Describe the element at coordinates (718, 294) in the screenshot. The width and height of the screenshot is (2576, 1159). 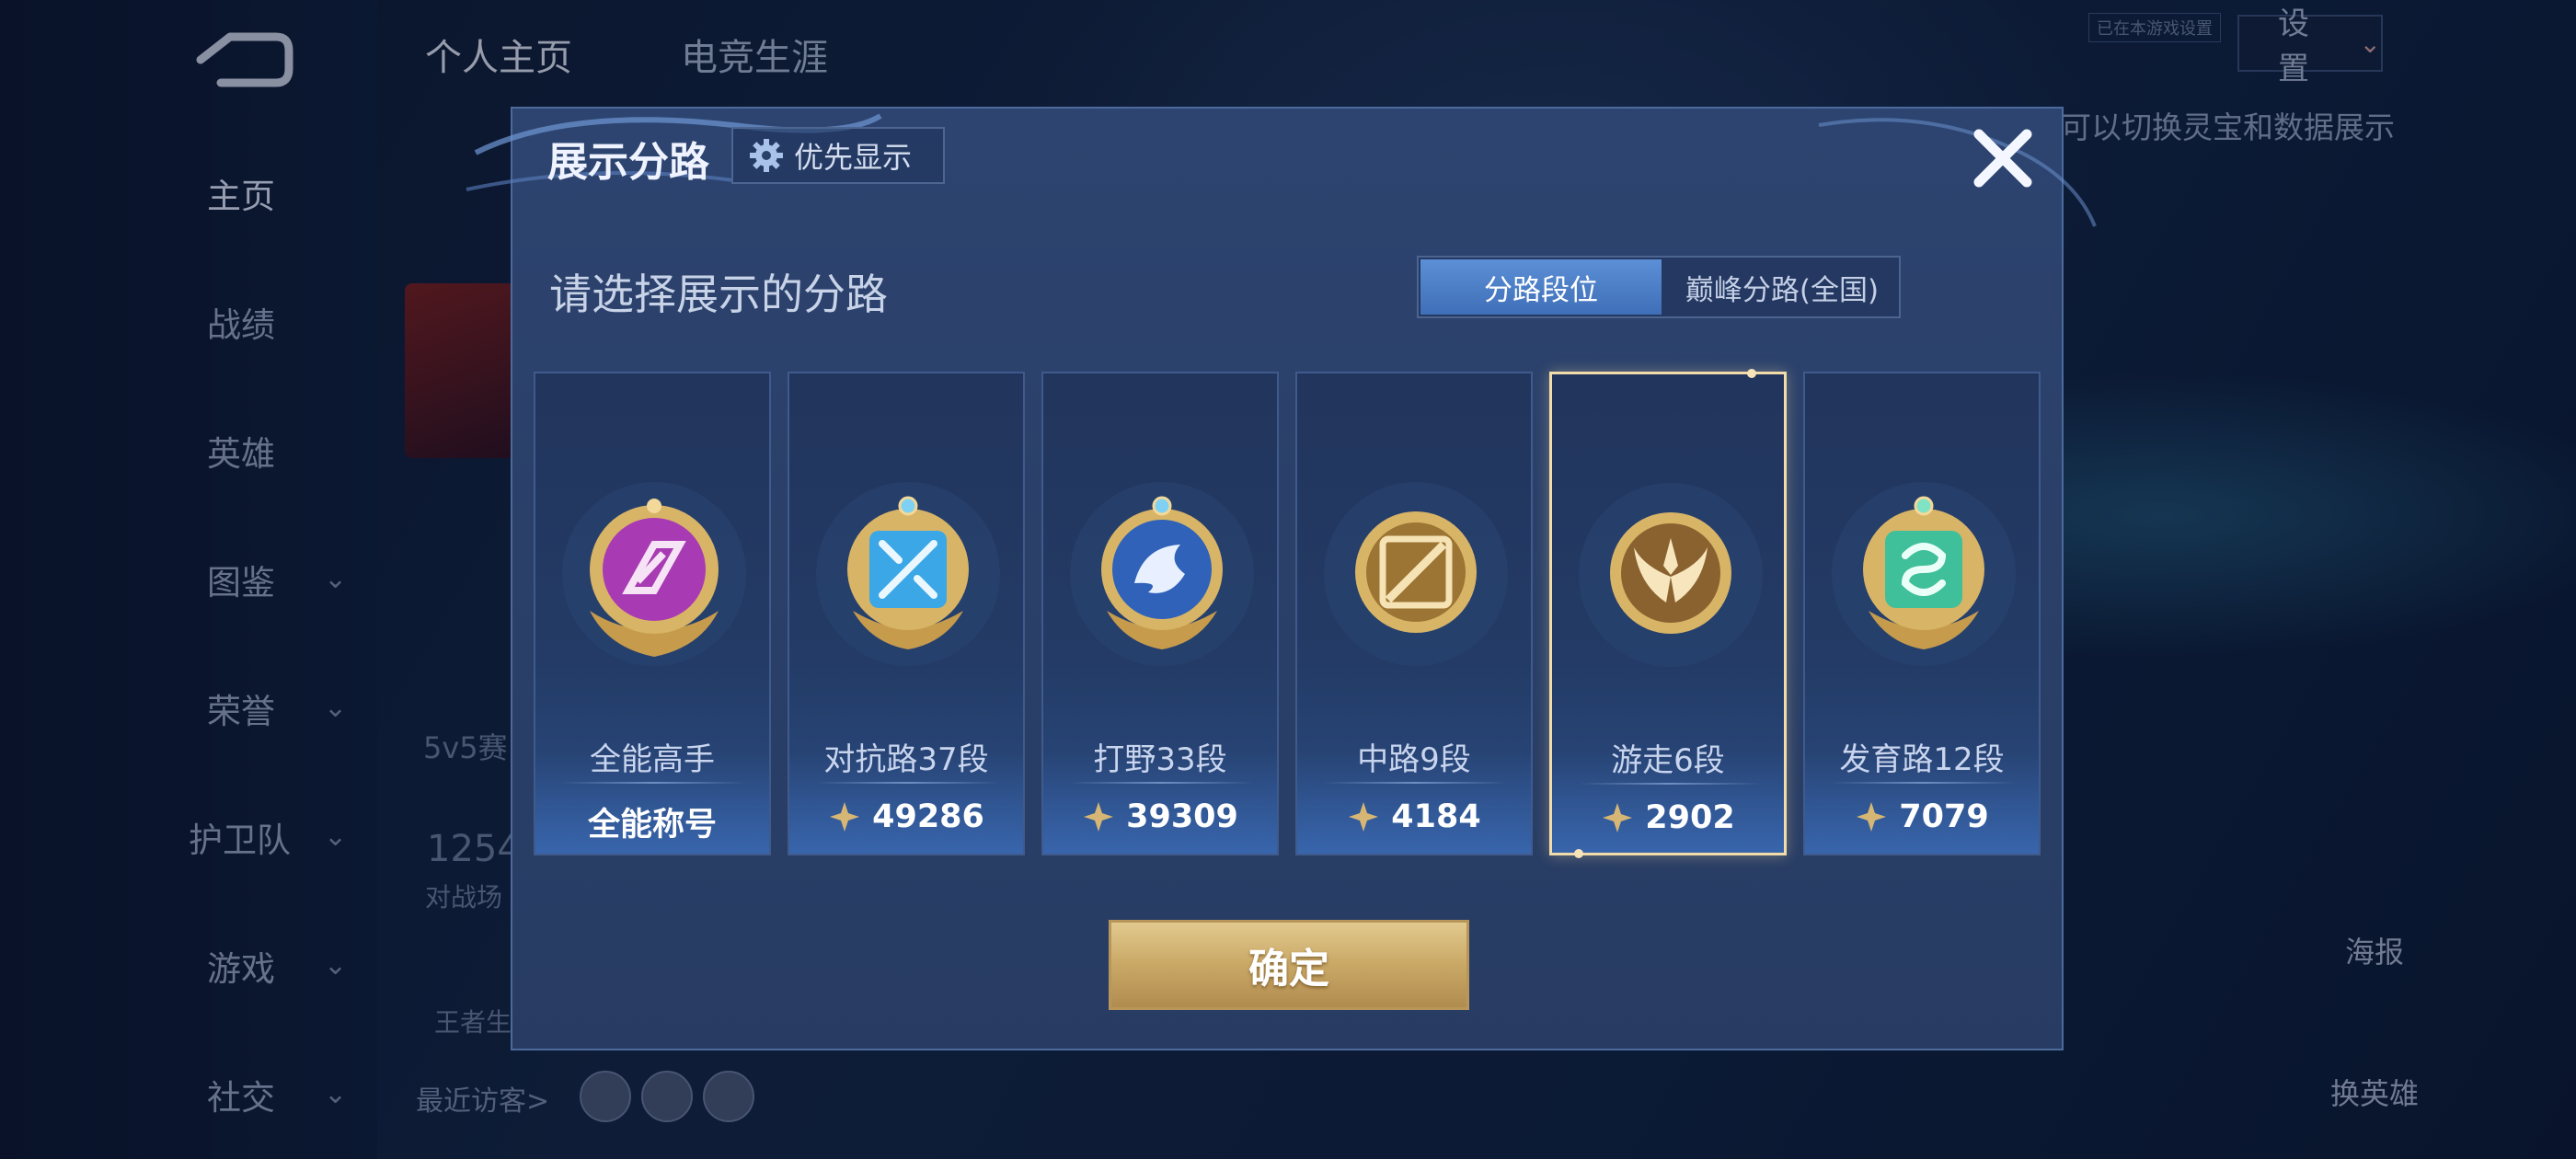
I see `dialog-subtitle: 请选择展示的分路` at that location.